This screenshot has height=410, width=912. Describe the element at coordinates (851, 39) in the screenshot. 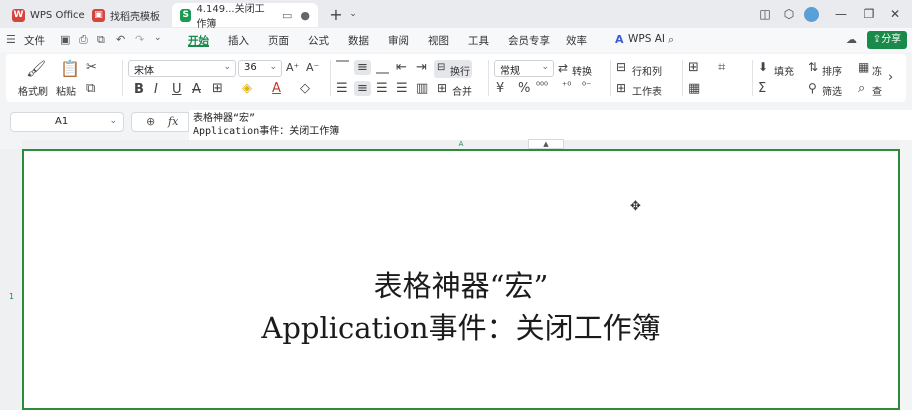

I see `cloud-icon: ☁` at that location.